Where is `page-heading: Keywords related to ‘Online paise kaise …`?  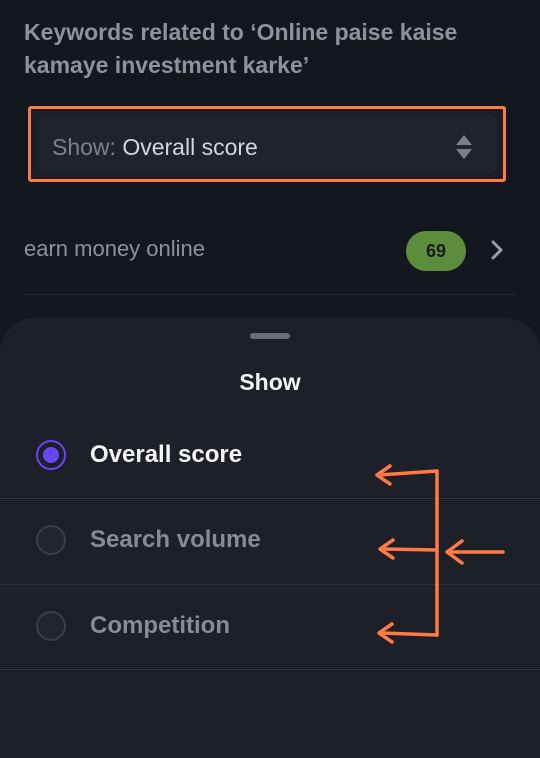
page-heading: Keywords related to ‘Online paise kaise … is located at coordinates (241, 48).